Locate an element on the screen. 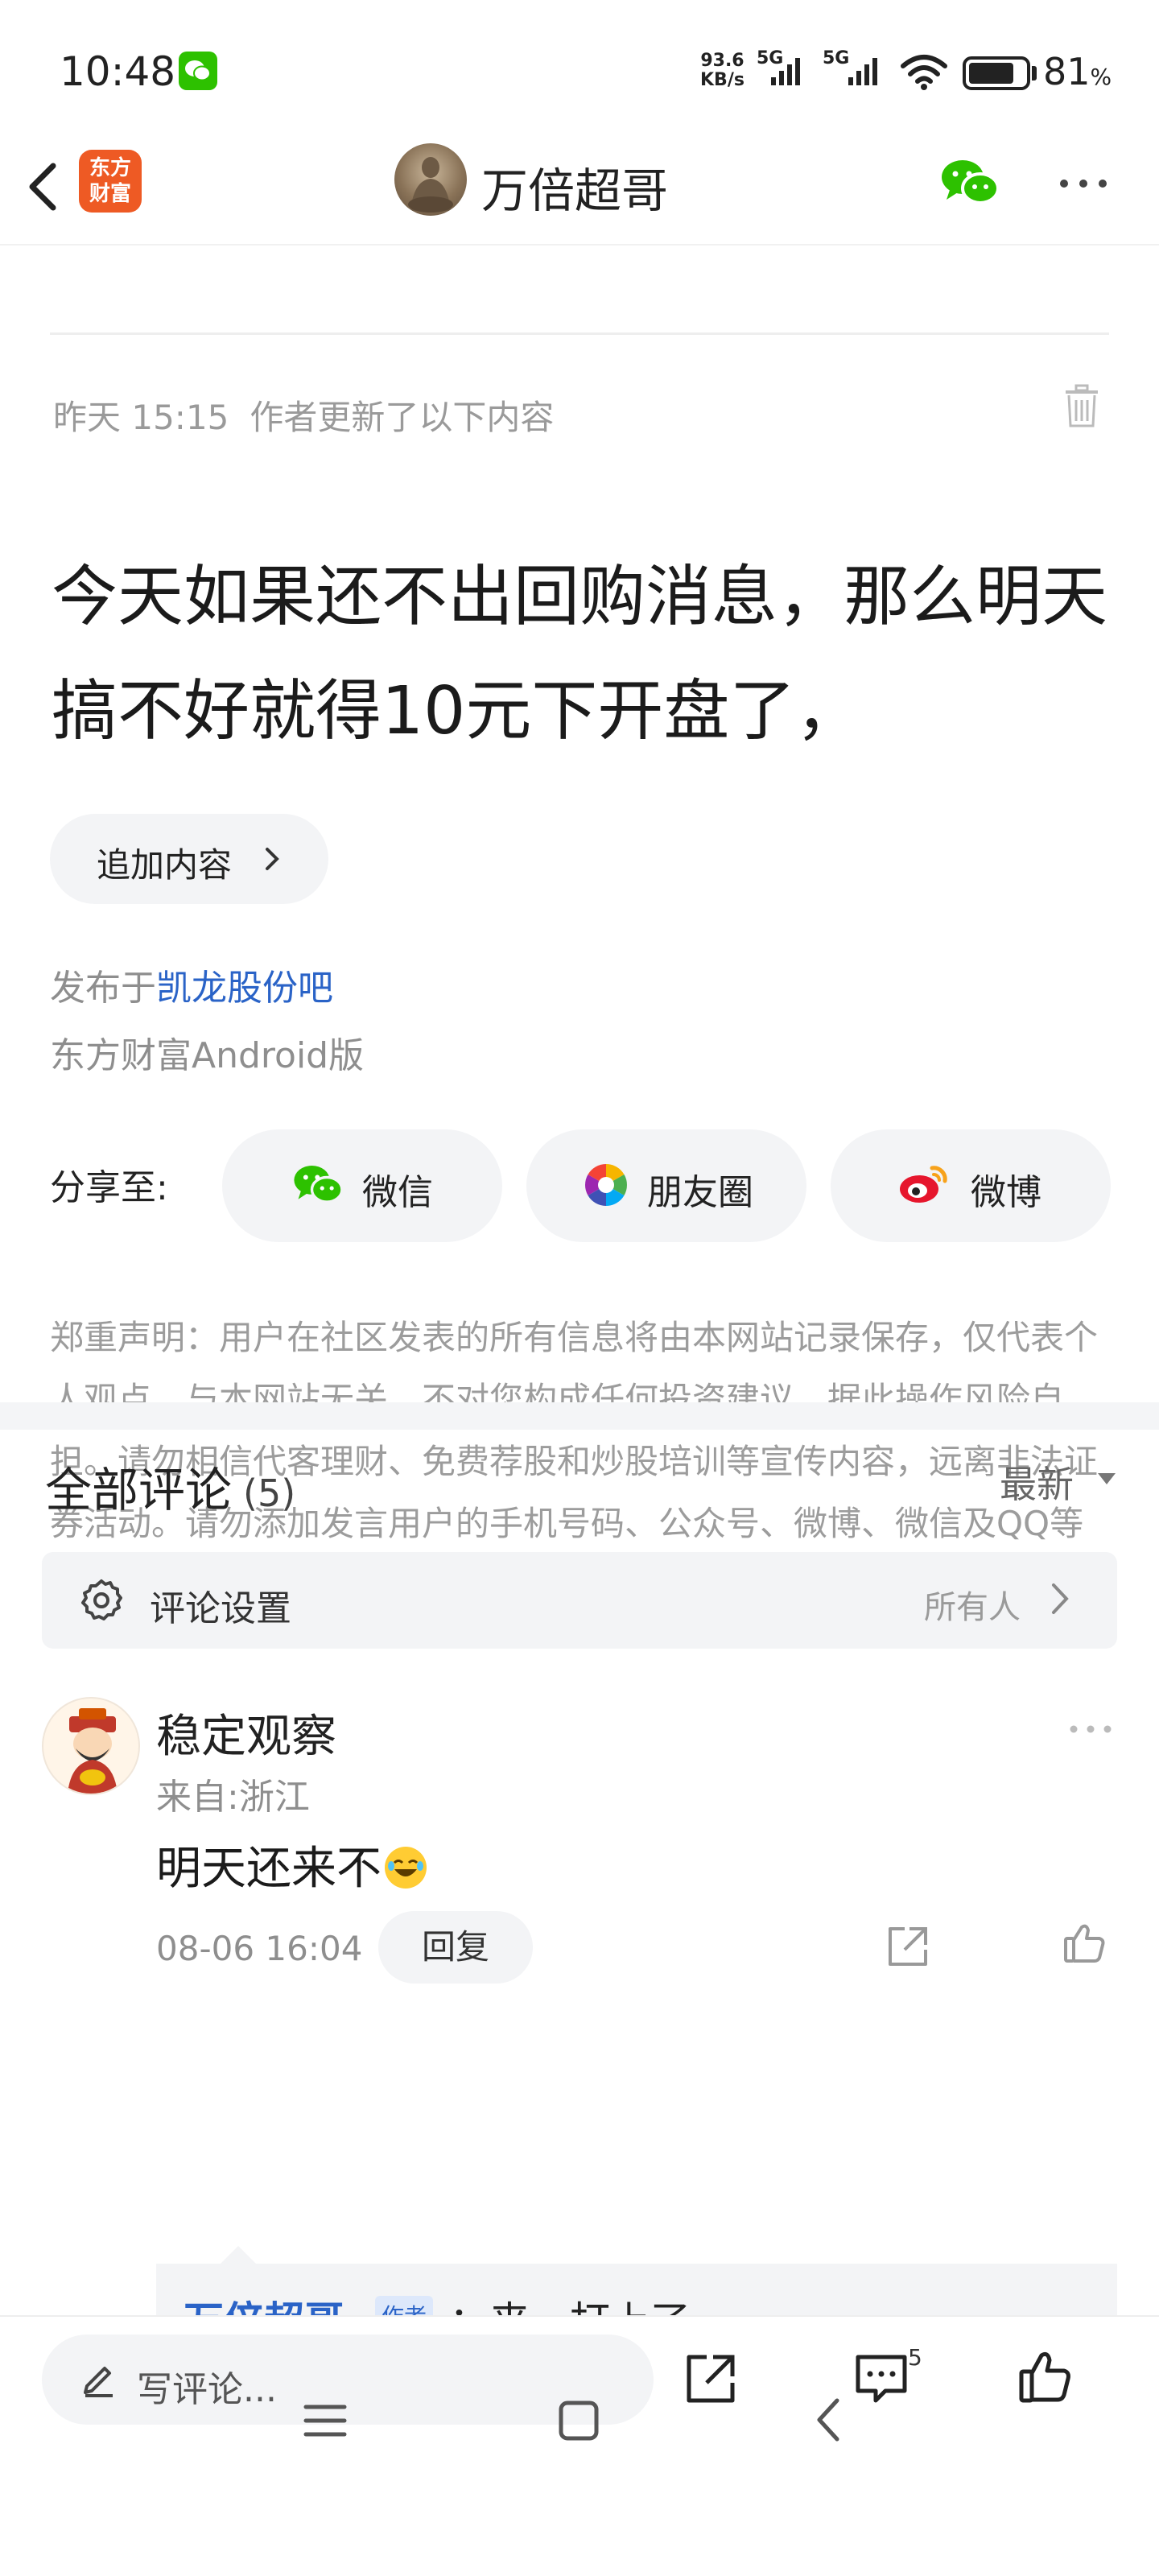 This screenshot has width=1159, height=2576. network-speed: 93.6 KB/s is located at coordinates (722, 71).